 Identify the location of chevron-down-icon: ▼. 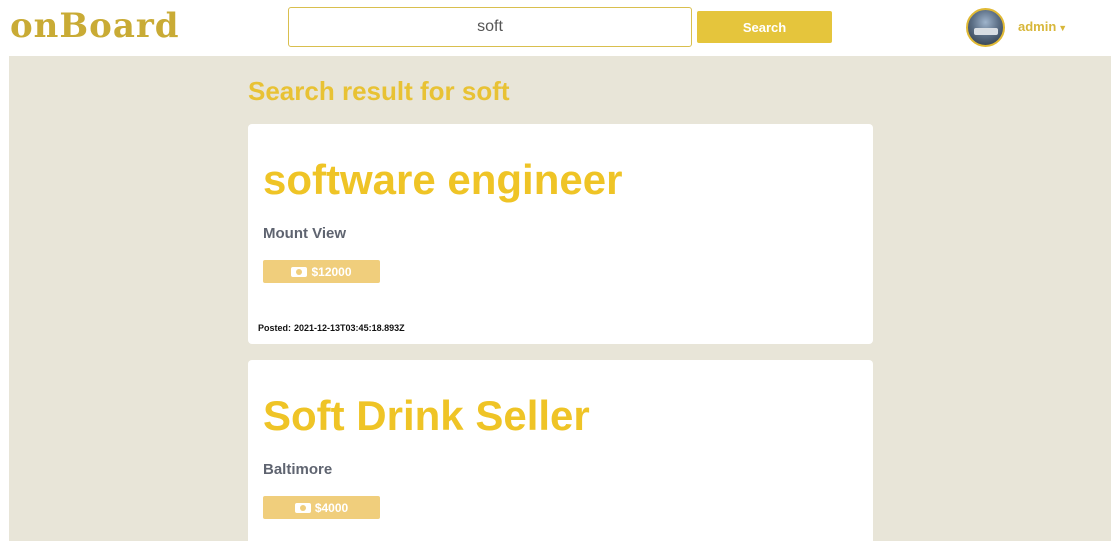
(1063, 28).